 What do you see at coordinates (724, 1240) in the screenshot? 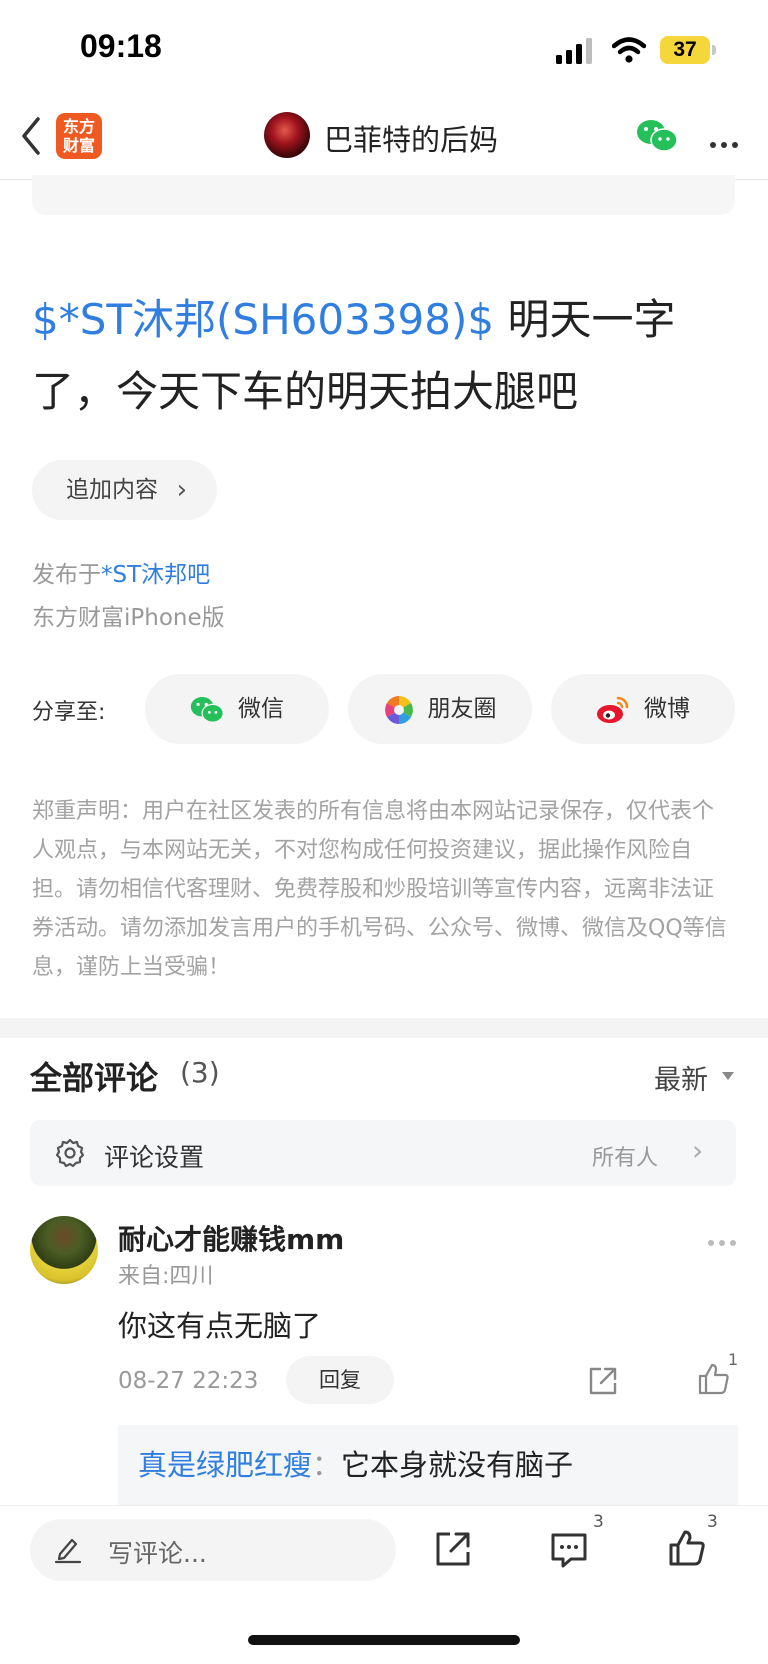
I see `comment-more-icon` at bounding box center [724, 1240].